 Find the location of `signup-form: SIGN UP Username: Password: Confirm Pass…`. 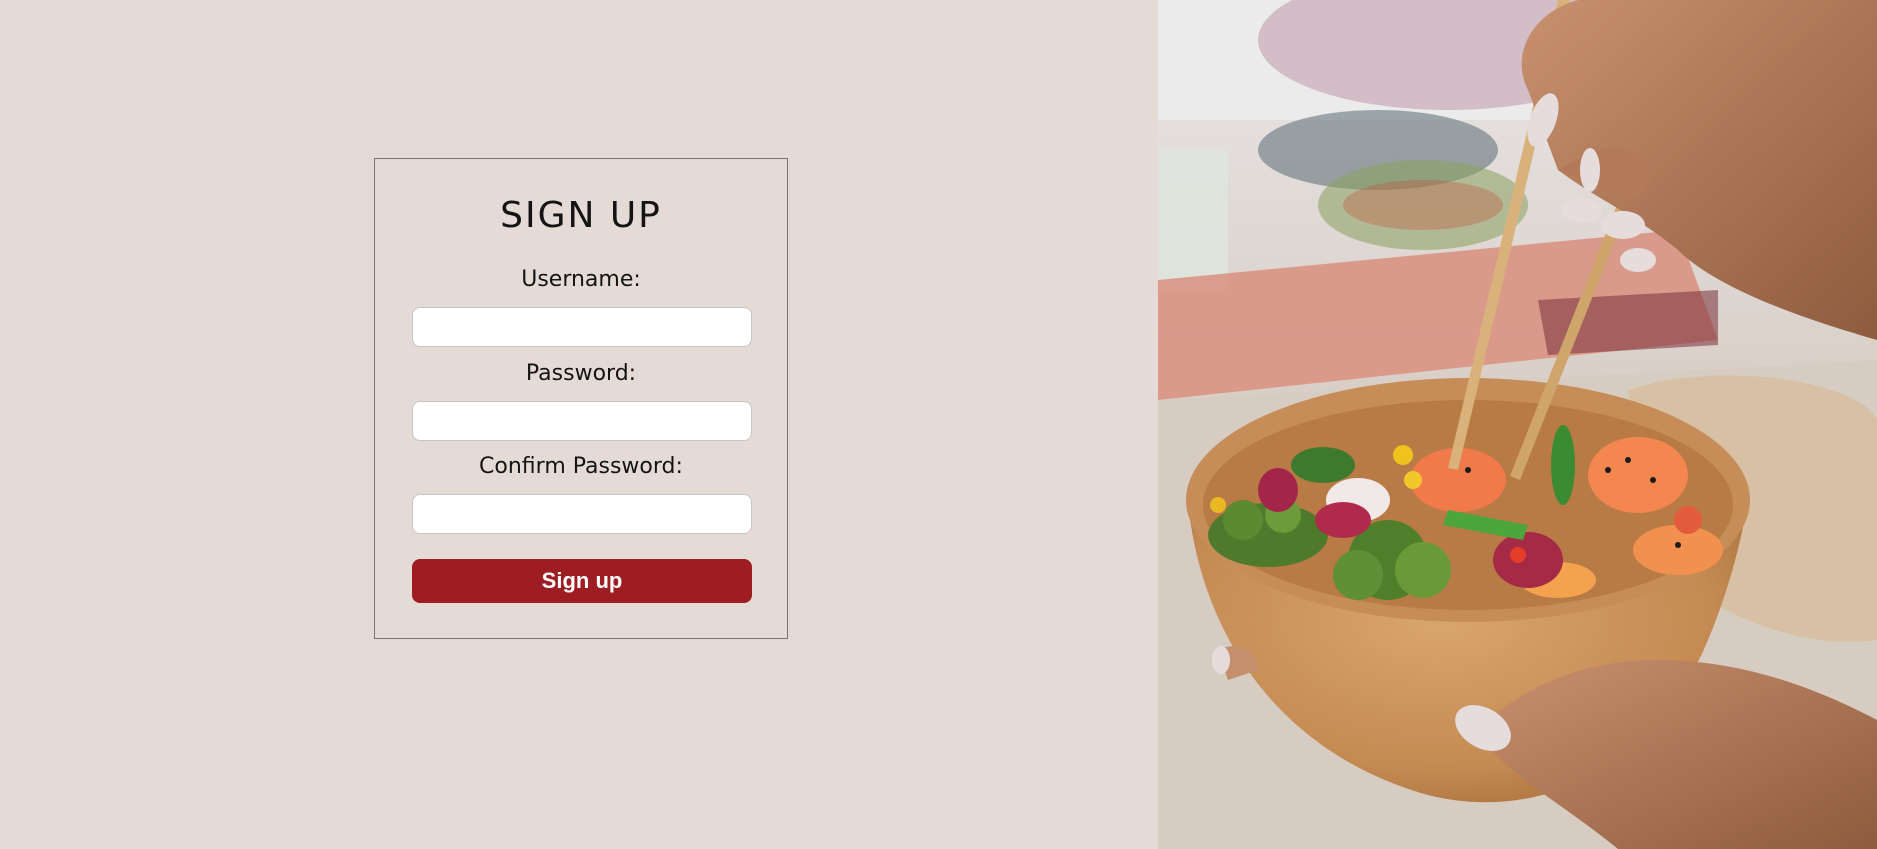

signup-form: SIGN UP Username: Password: Confirm Pass… is located at coordinates (581, 398).